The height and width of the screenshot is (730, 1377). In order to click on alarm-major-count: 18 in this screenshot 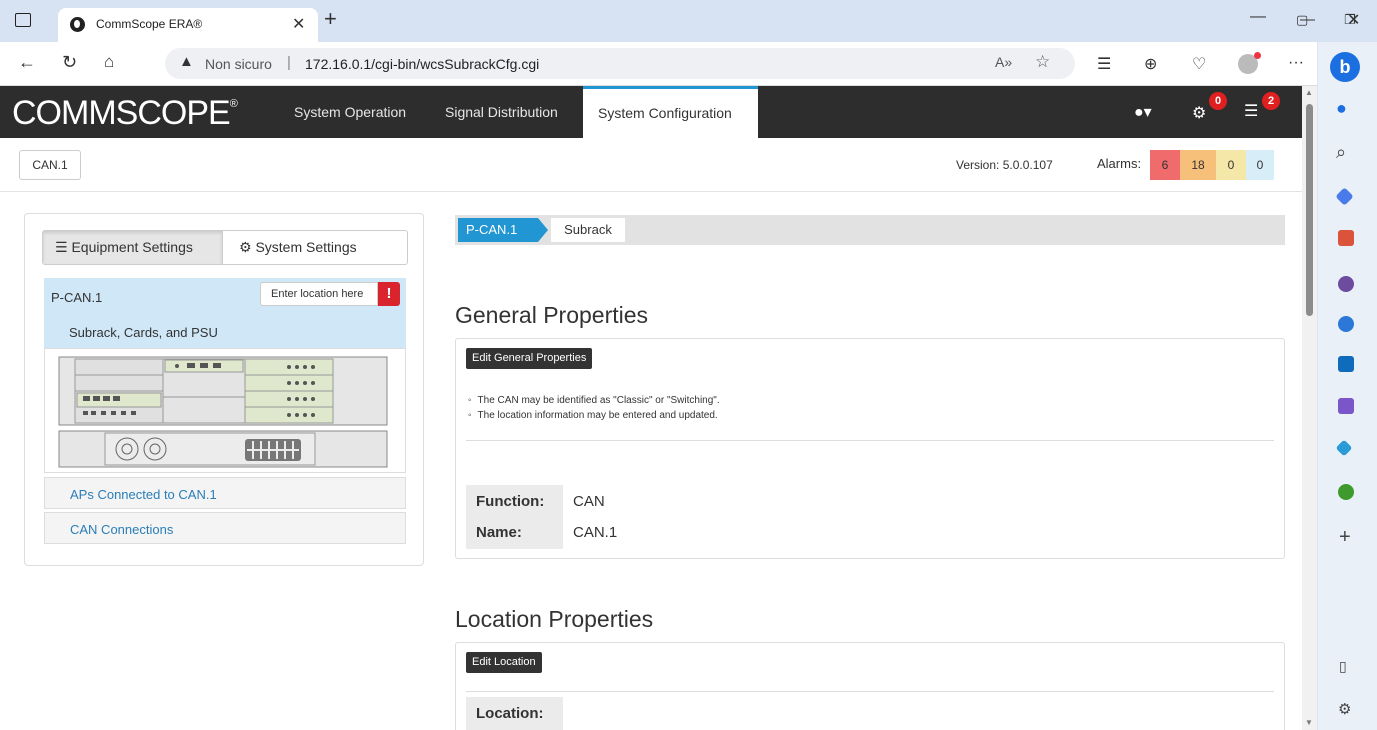, I will do `click(1198, 165)`.